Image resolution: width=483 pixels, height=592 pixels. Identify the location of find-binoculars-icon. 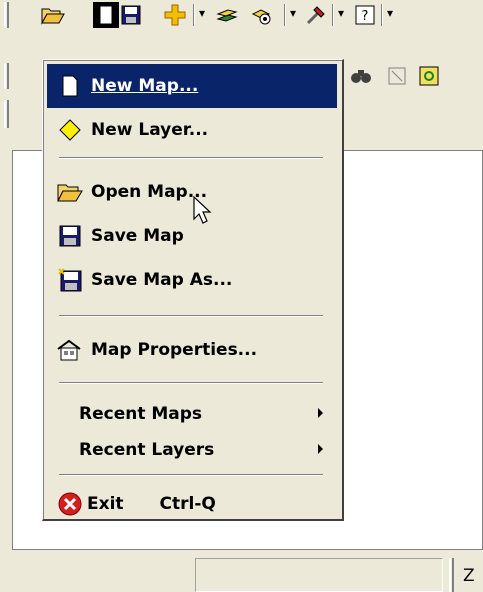
(361, 76).